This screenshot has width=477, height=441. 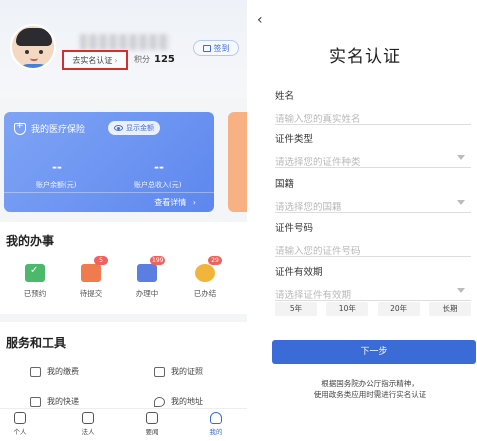 I want to click on tab-enterprise: 法人, so click(x=88, y=424).